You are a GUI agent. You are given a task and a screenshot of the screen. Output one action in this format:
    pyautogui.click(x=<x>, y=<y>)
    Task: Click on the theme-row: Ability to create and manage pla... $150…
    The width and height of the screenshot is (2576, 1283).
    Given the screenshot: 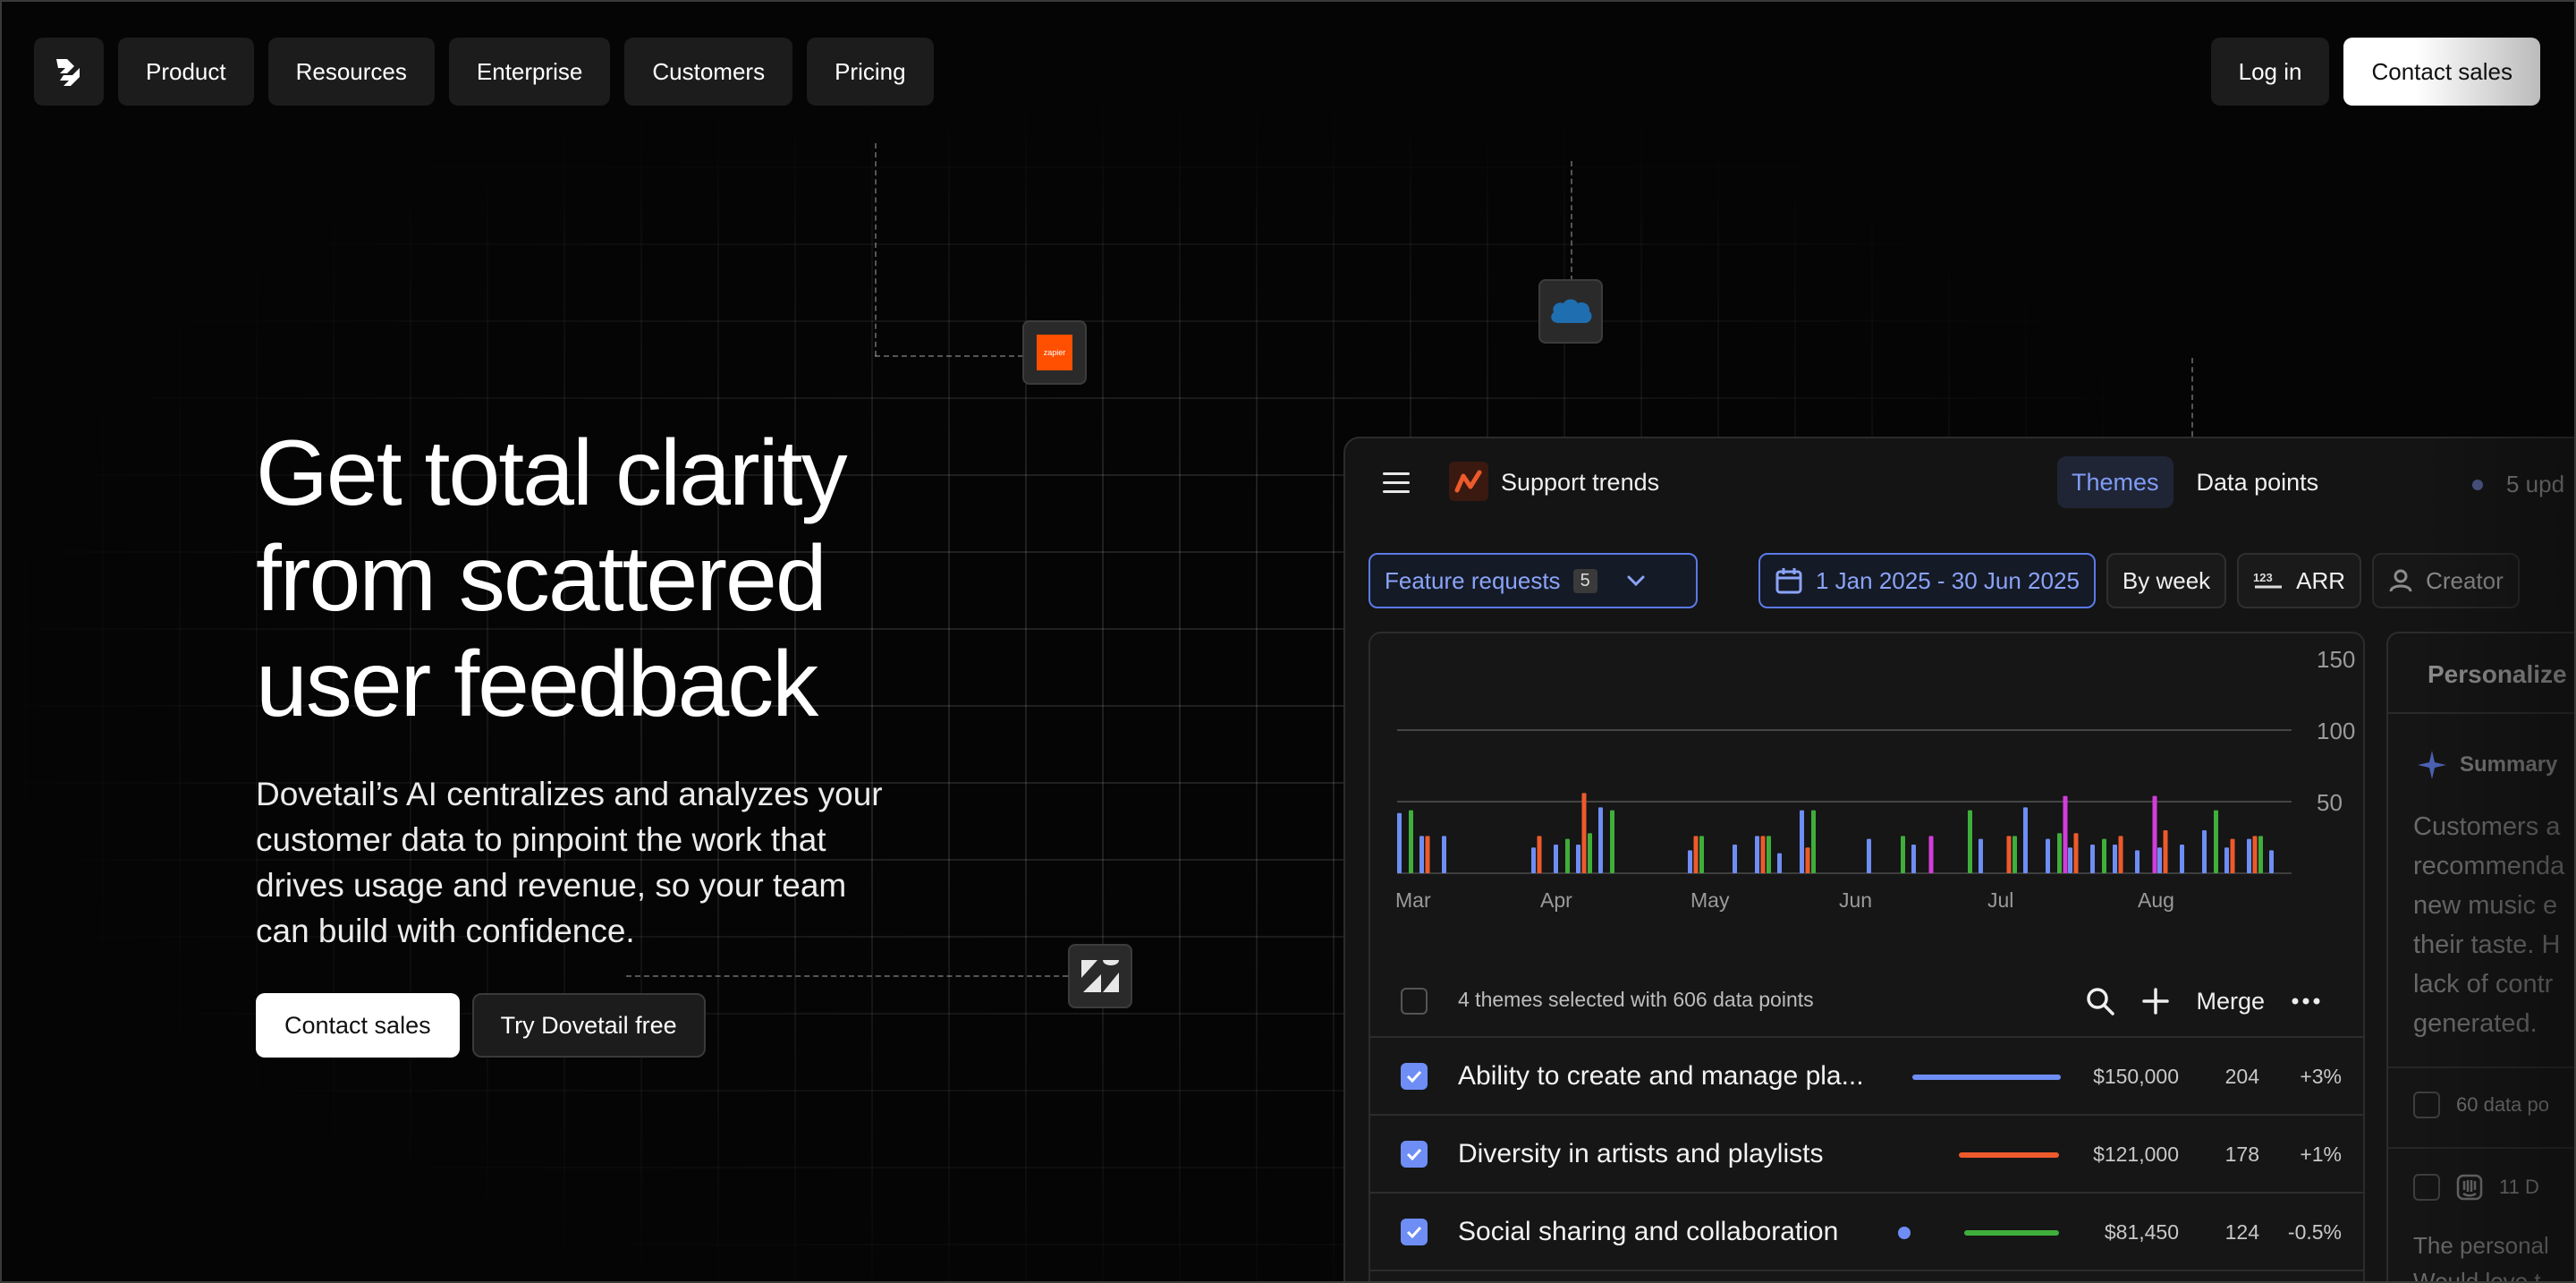 What is the action you would take?
    pyautogui.click(x=1866, y=1077)
    